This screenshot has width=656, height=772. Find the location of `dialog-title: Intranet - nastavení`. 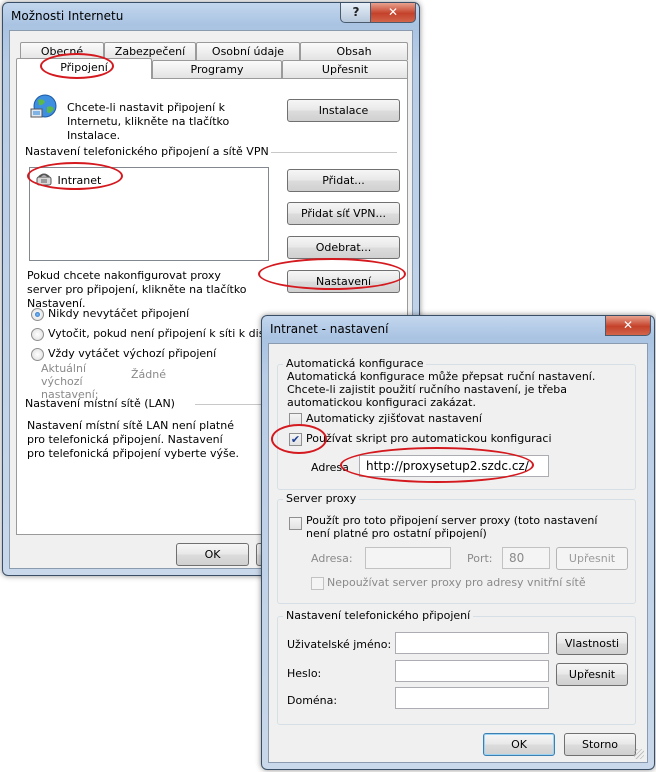

dialog-title: Intranet - nastavení is located at coordinates (329, 329).